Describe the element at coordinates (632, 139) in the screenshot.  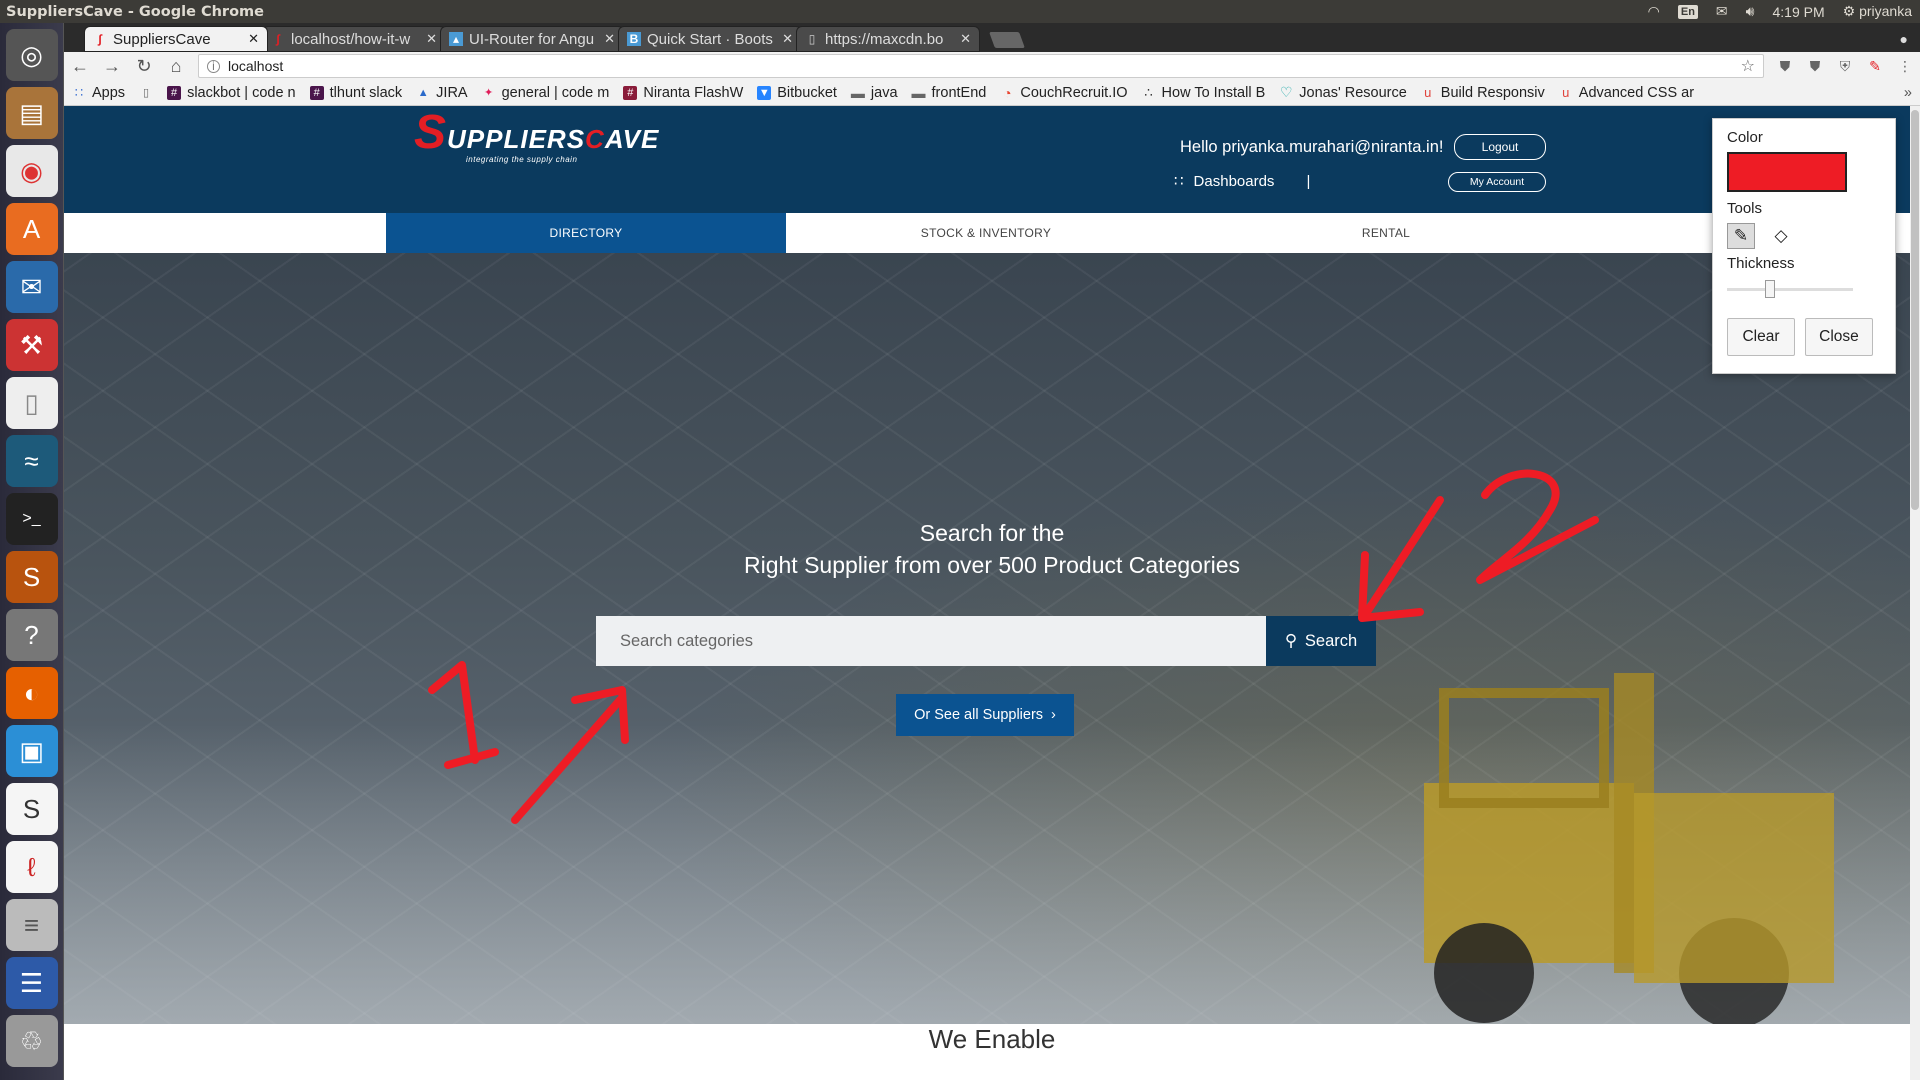
I see `logo-text-2: AVE` at that location.